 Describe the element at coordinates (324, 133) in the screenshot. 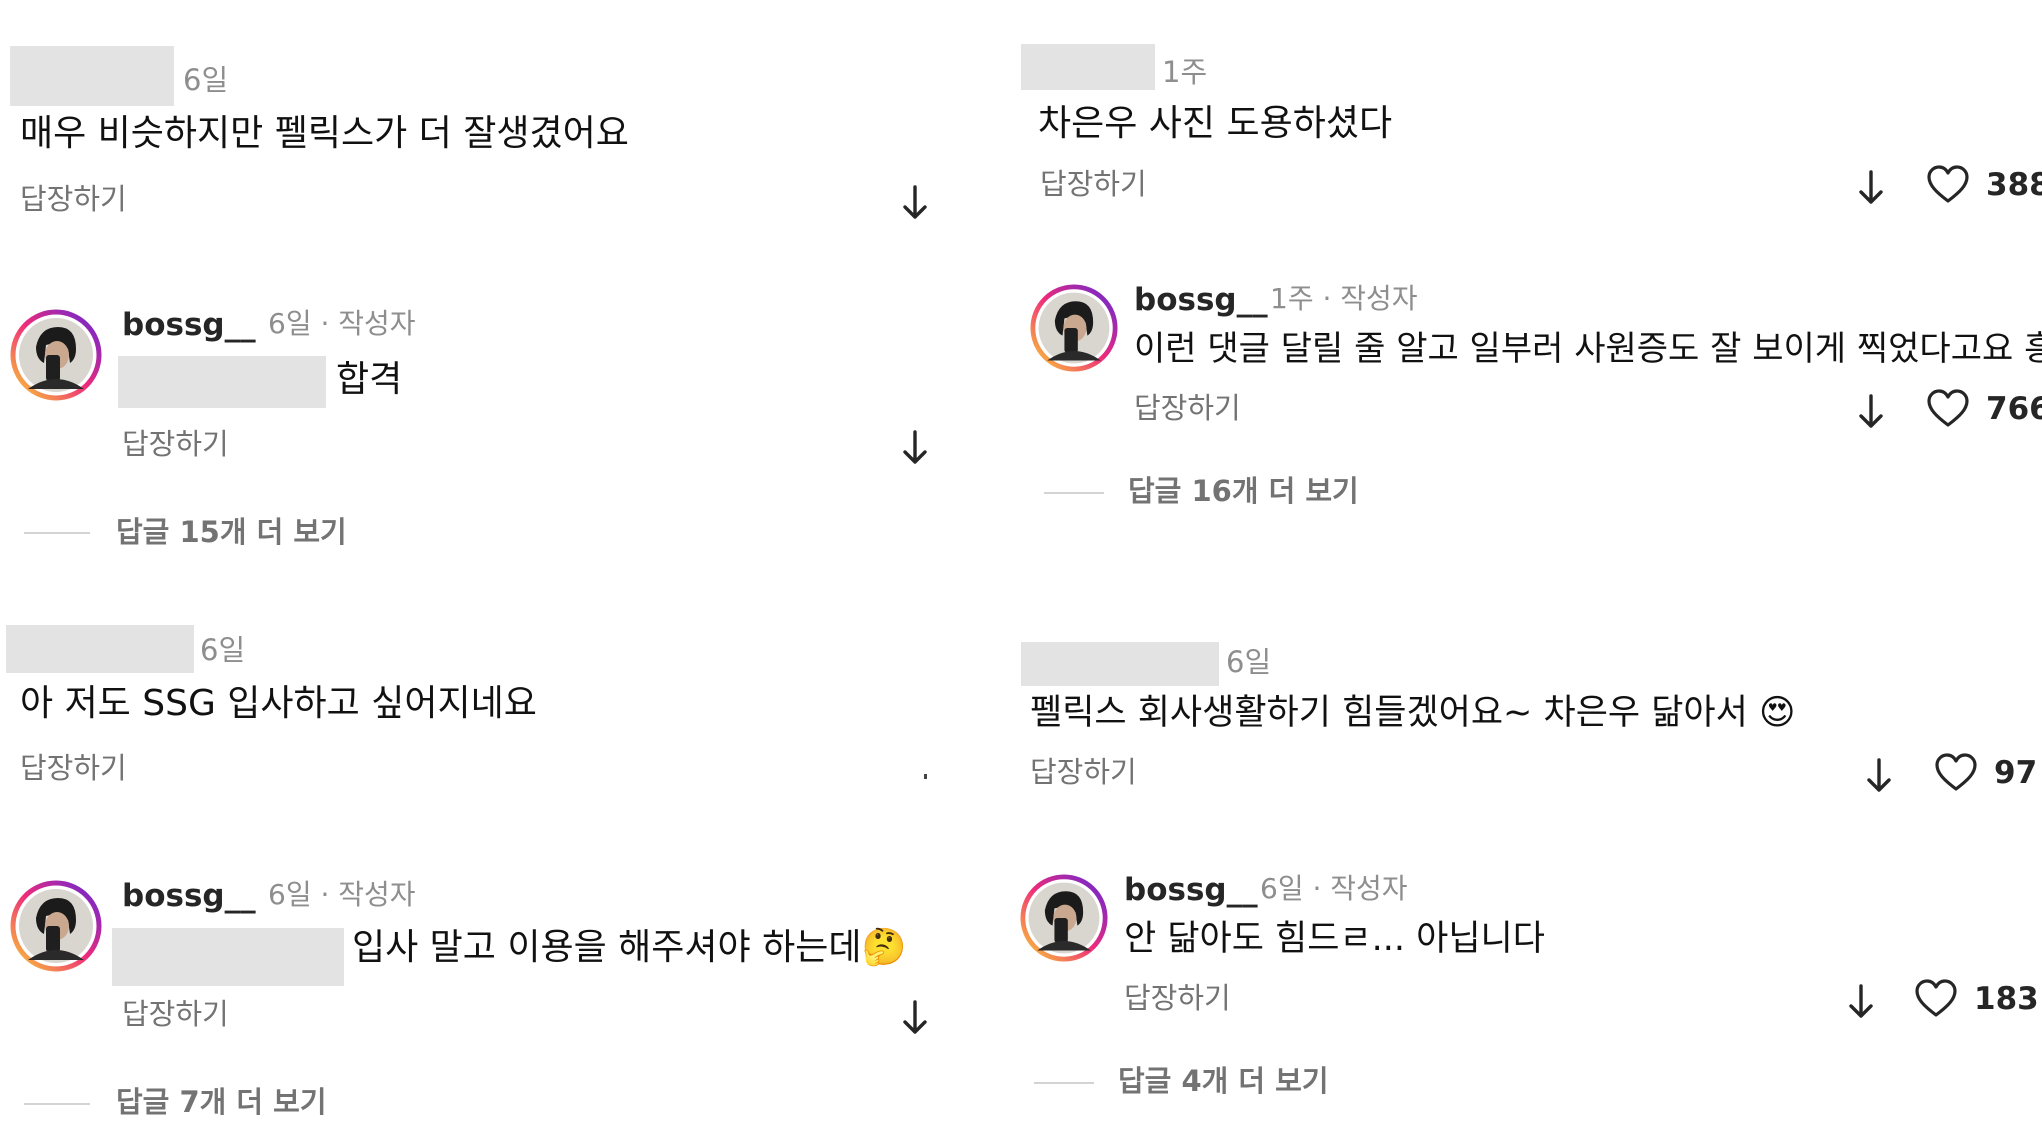

I see `comment-text: 매우 비슷하지만 펠릭스가 더 잘생겼어요` at that location.